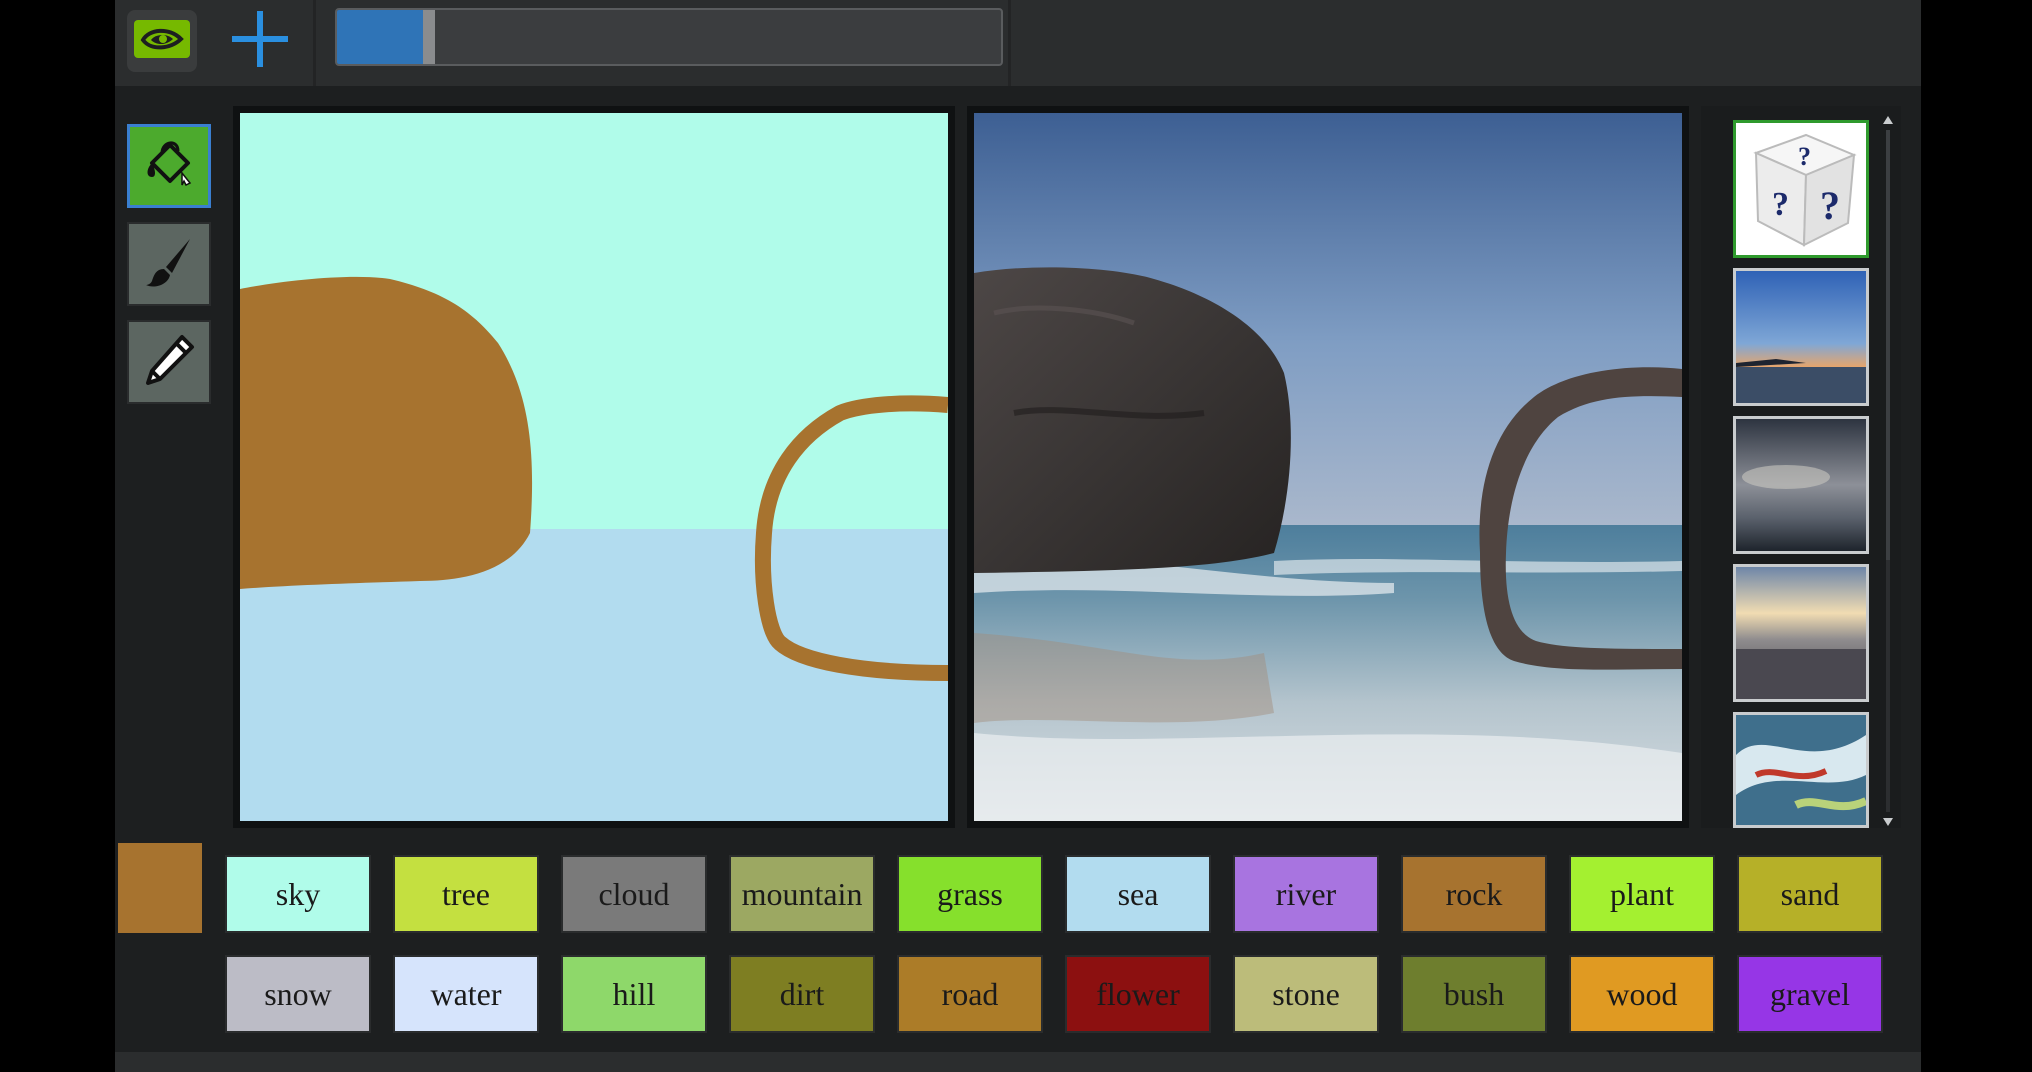  What do you see at coordinates (1018, 1062) in the screenshot?
I see `bottom-status-strip` at bounding box center [1018, 1062].